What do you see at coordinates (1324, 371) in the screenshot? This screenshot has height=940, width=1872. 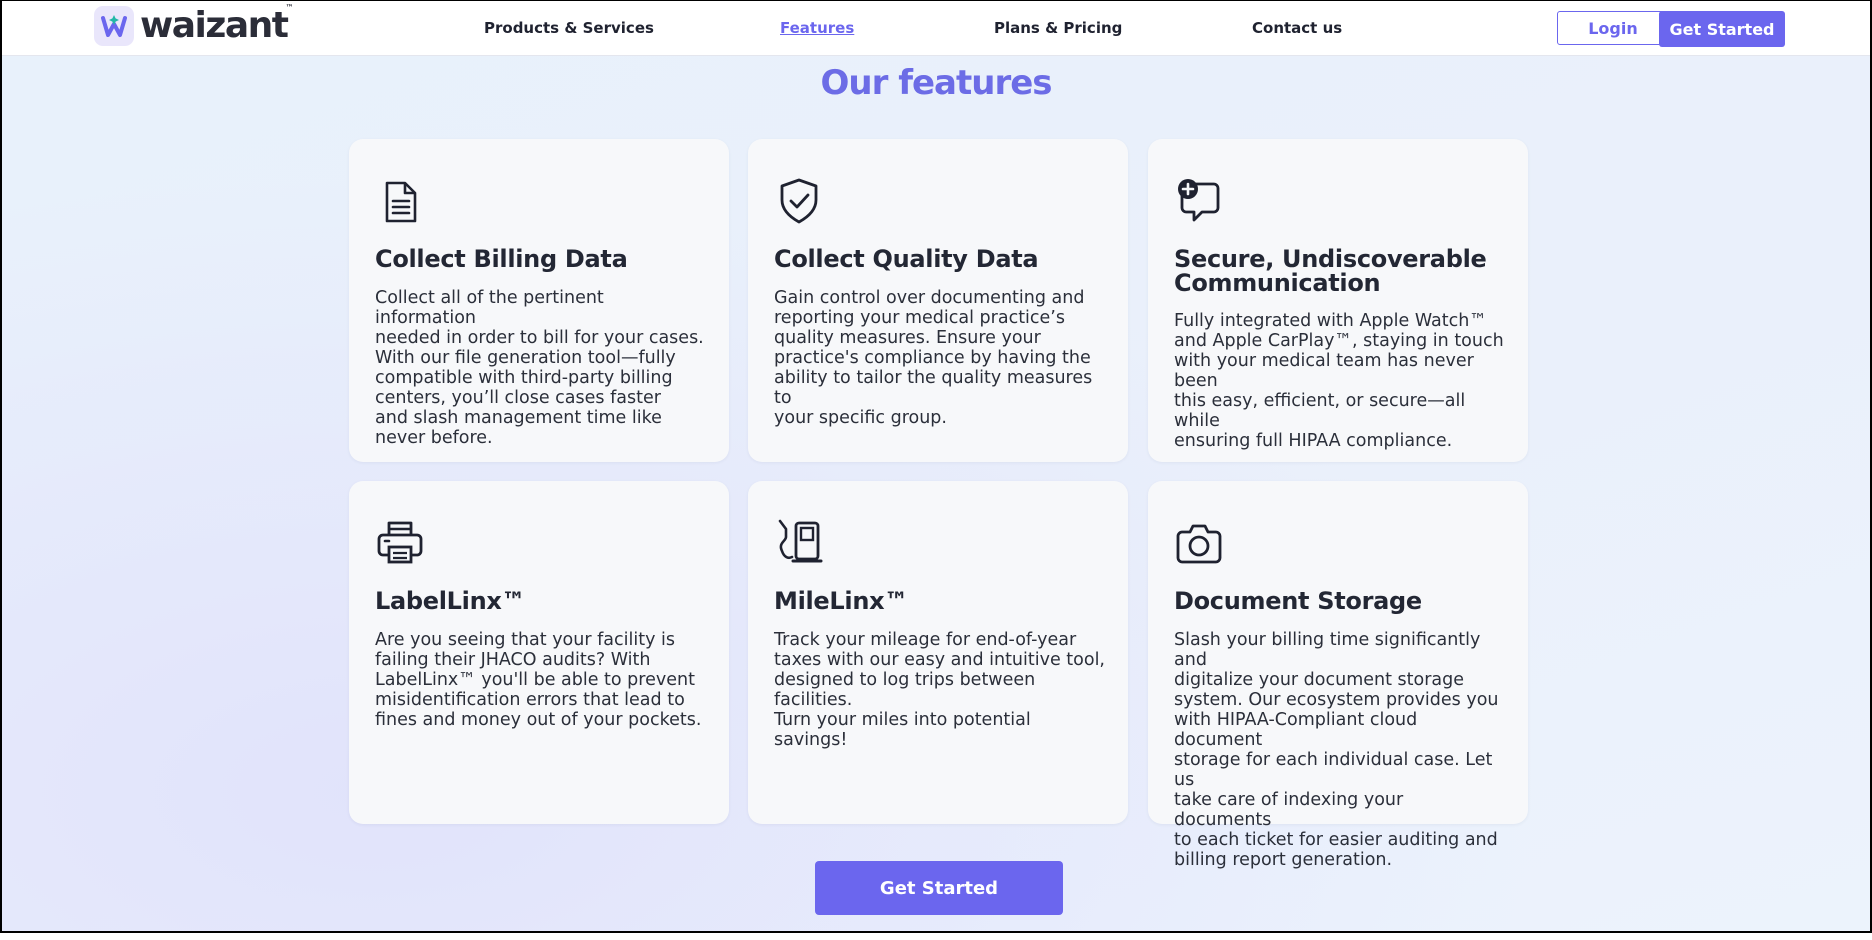 I see `description-line: with your medical team has never been` at bounding box center [1324, 371].